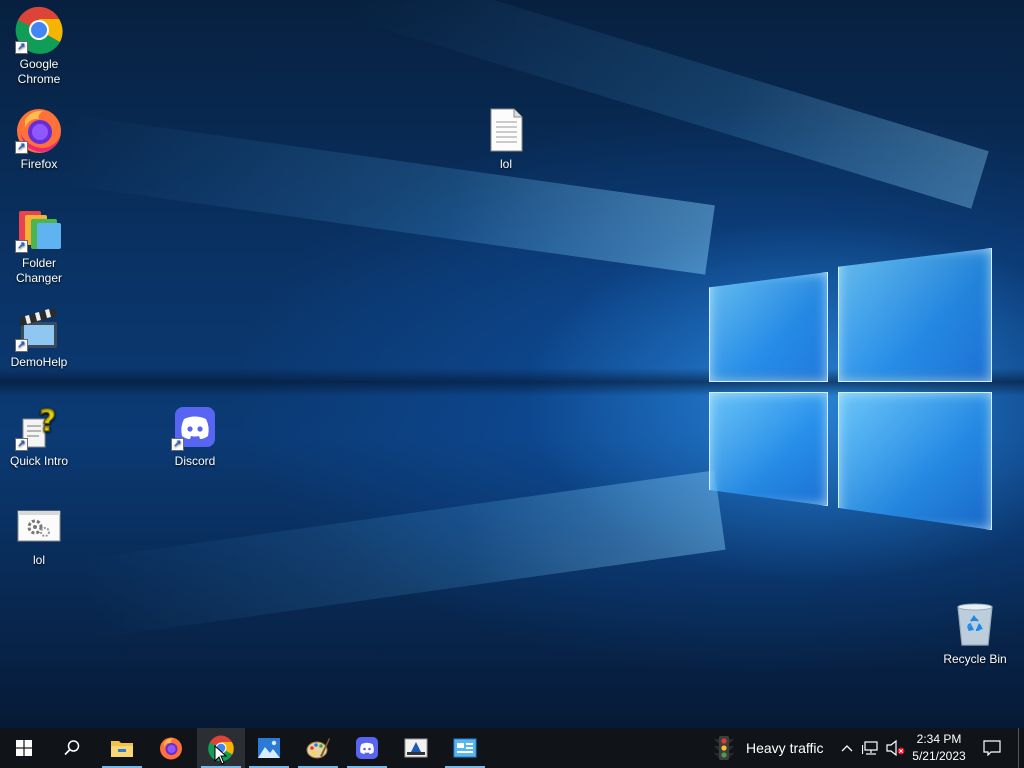 The height and width of the screenshot is (768, 1024). I want to click on desktop-icon-quick-intro: ? ↗ Quick Intro, so click(39, 436).